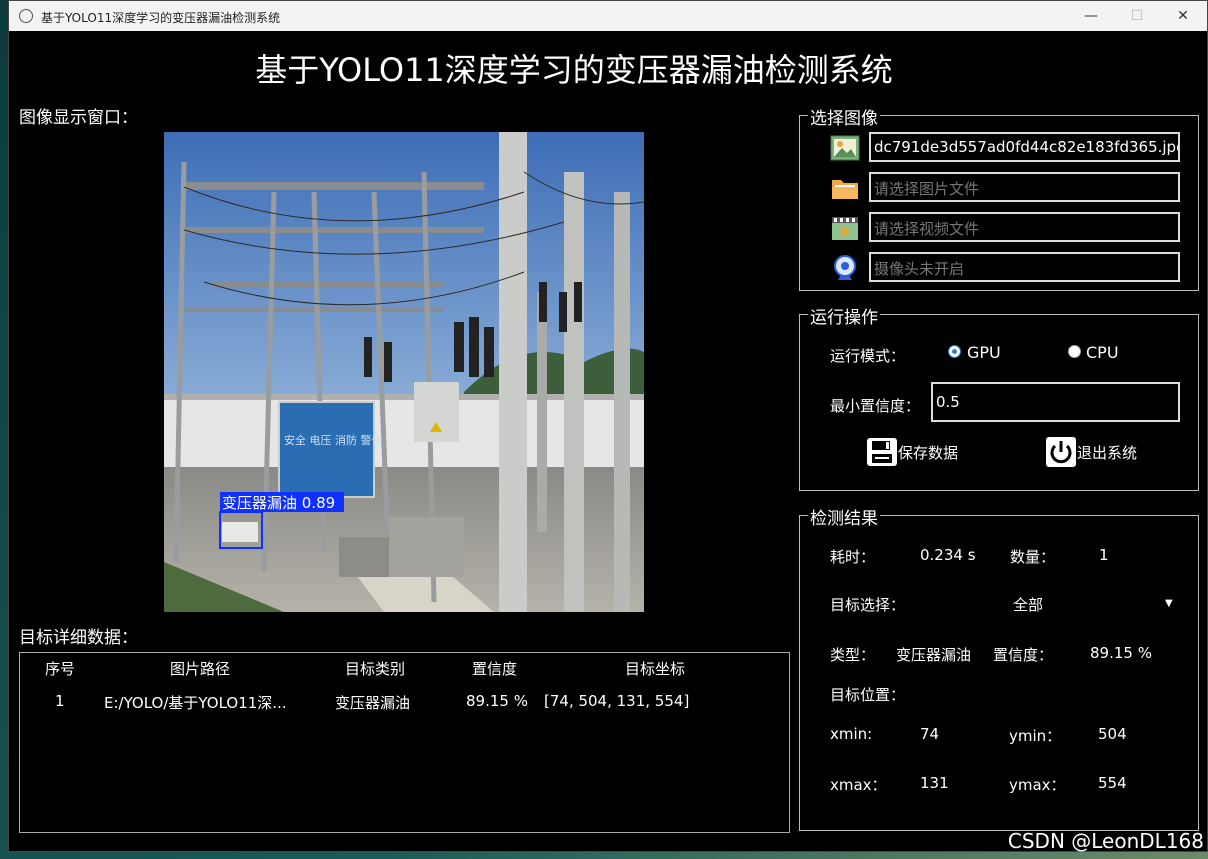 This screenshot has height=859, width=1208. Describe the element at coordinates (333, 440) in the screenshot. I see `sign-text: 安全 电压 消防 警告` at that location.